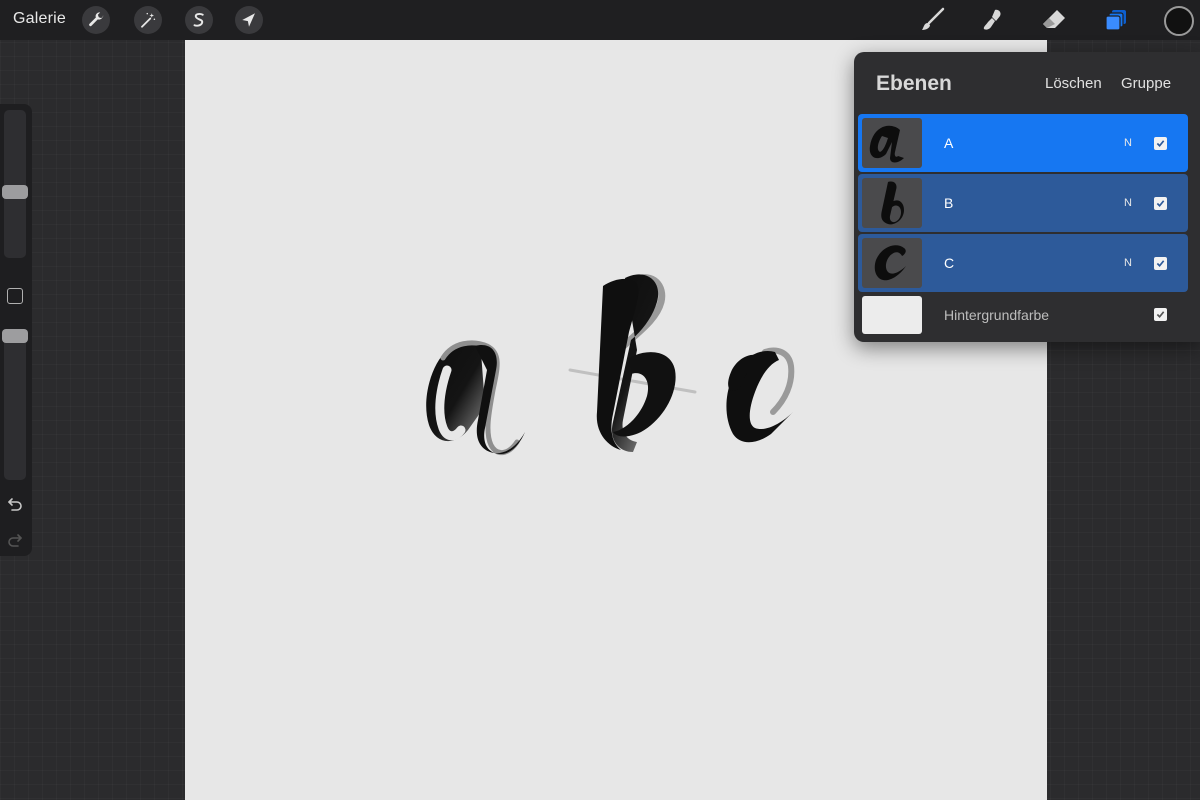  What do you see at coordinates (949, 263) in the screenshot?
I see `layer-name-c: C` at bounding box center [949, 263].